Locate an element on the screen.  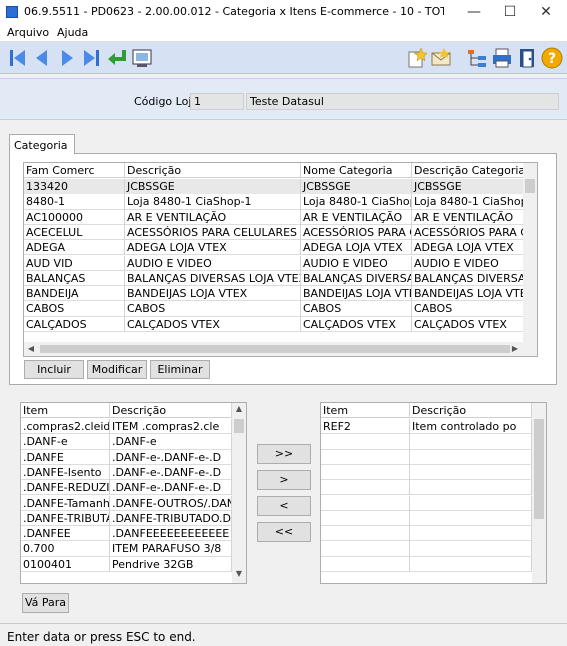
menu-ajuda: Ajuda is located at coordinates (72, 32).